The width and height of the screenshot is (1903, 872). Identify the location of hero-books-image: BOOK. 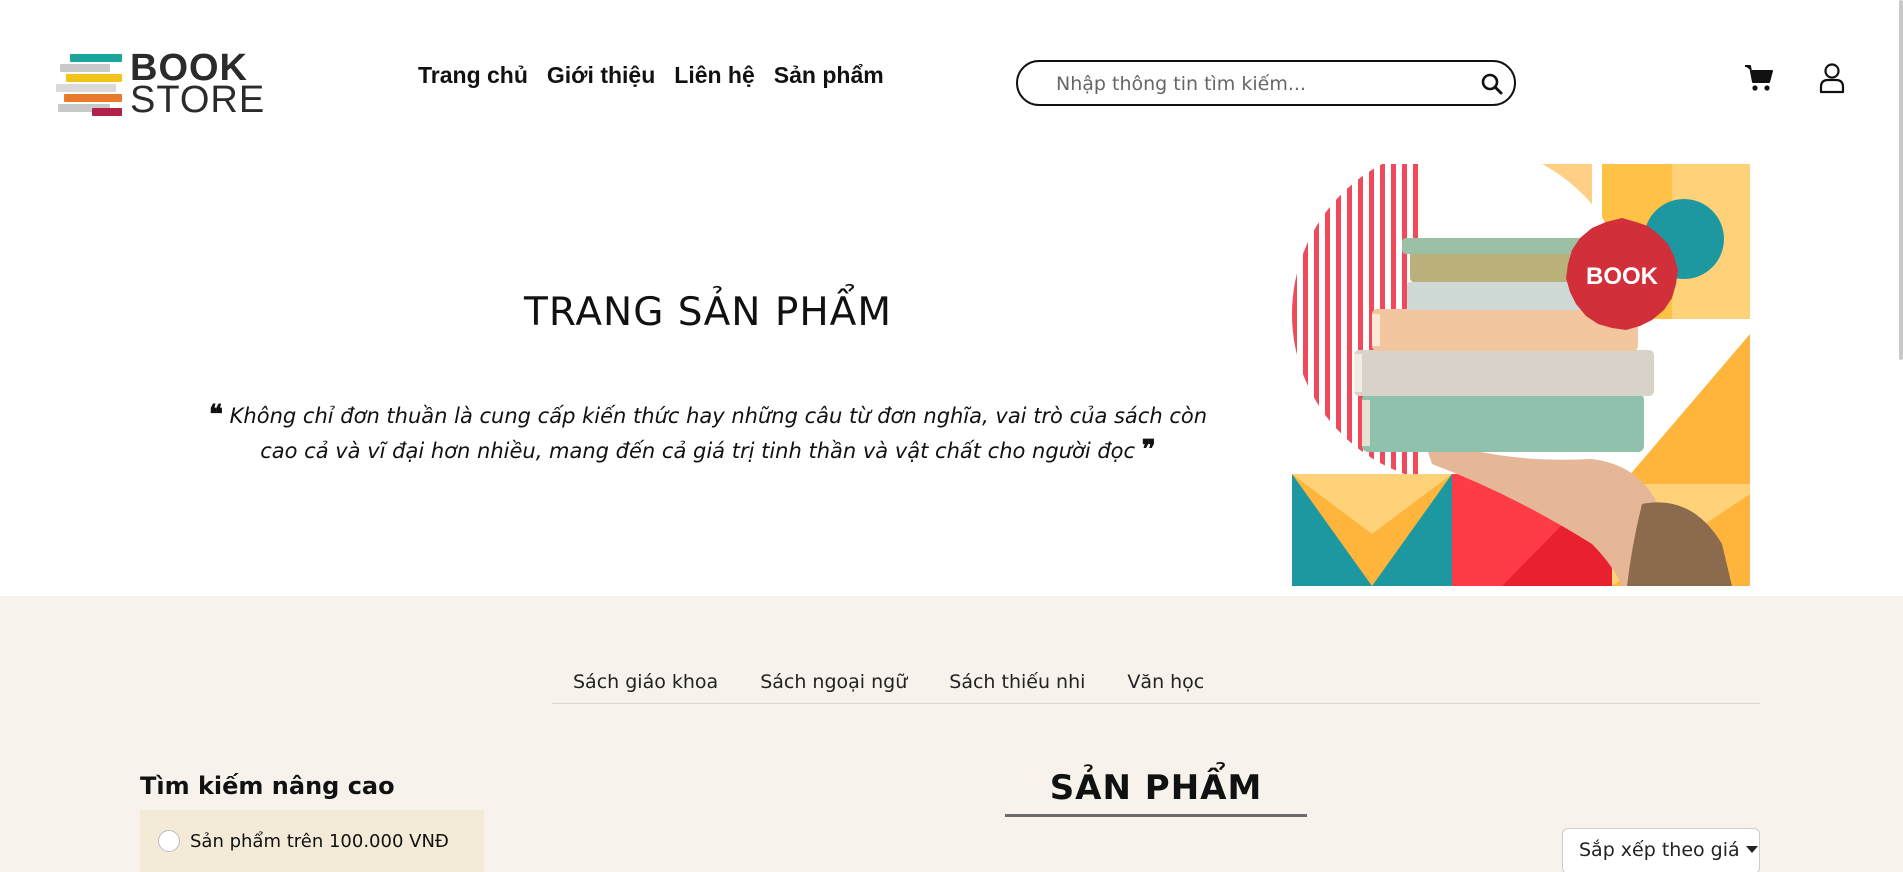
(1521, 375).